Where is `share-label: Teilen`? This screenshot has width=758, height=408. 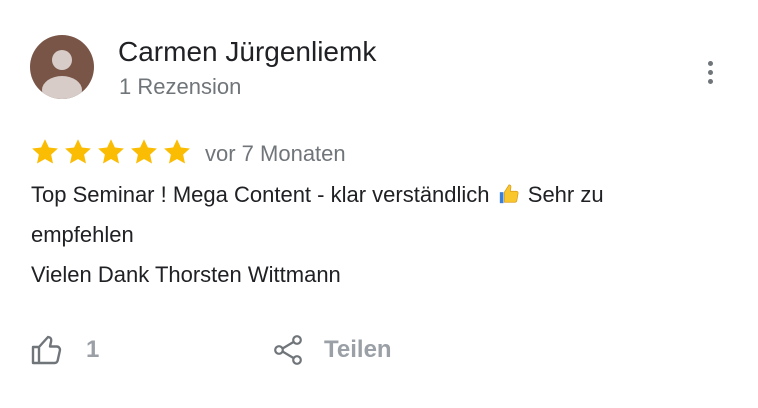 share-label: Teilen is located at coordinates (358, 349).